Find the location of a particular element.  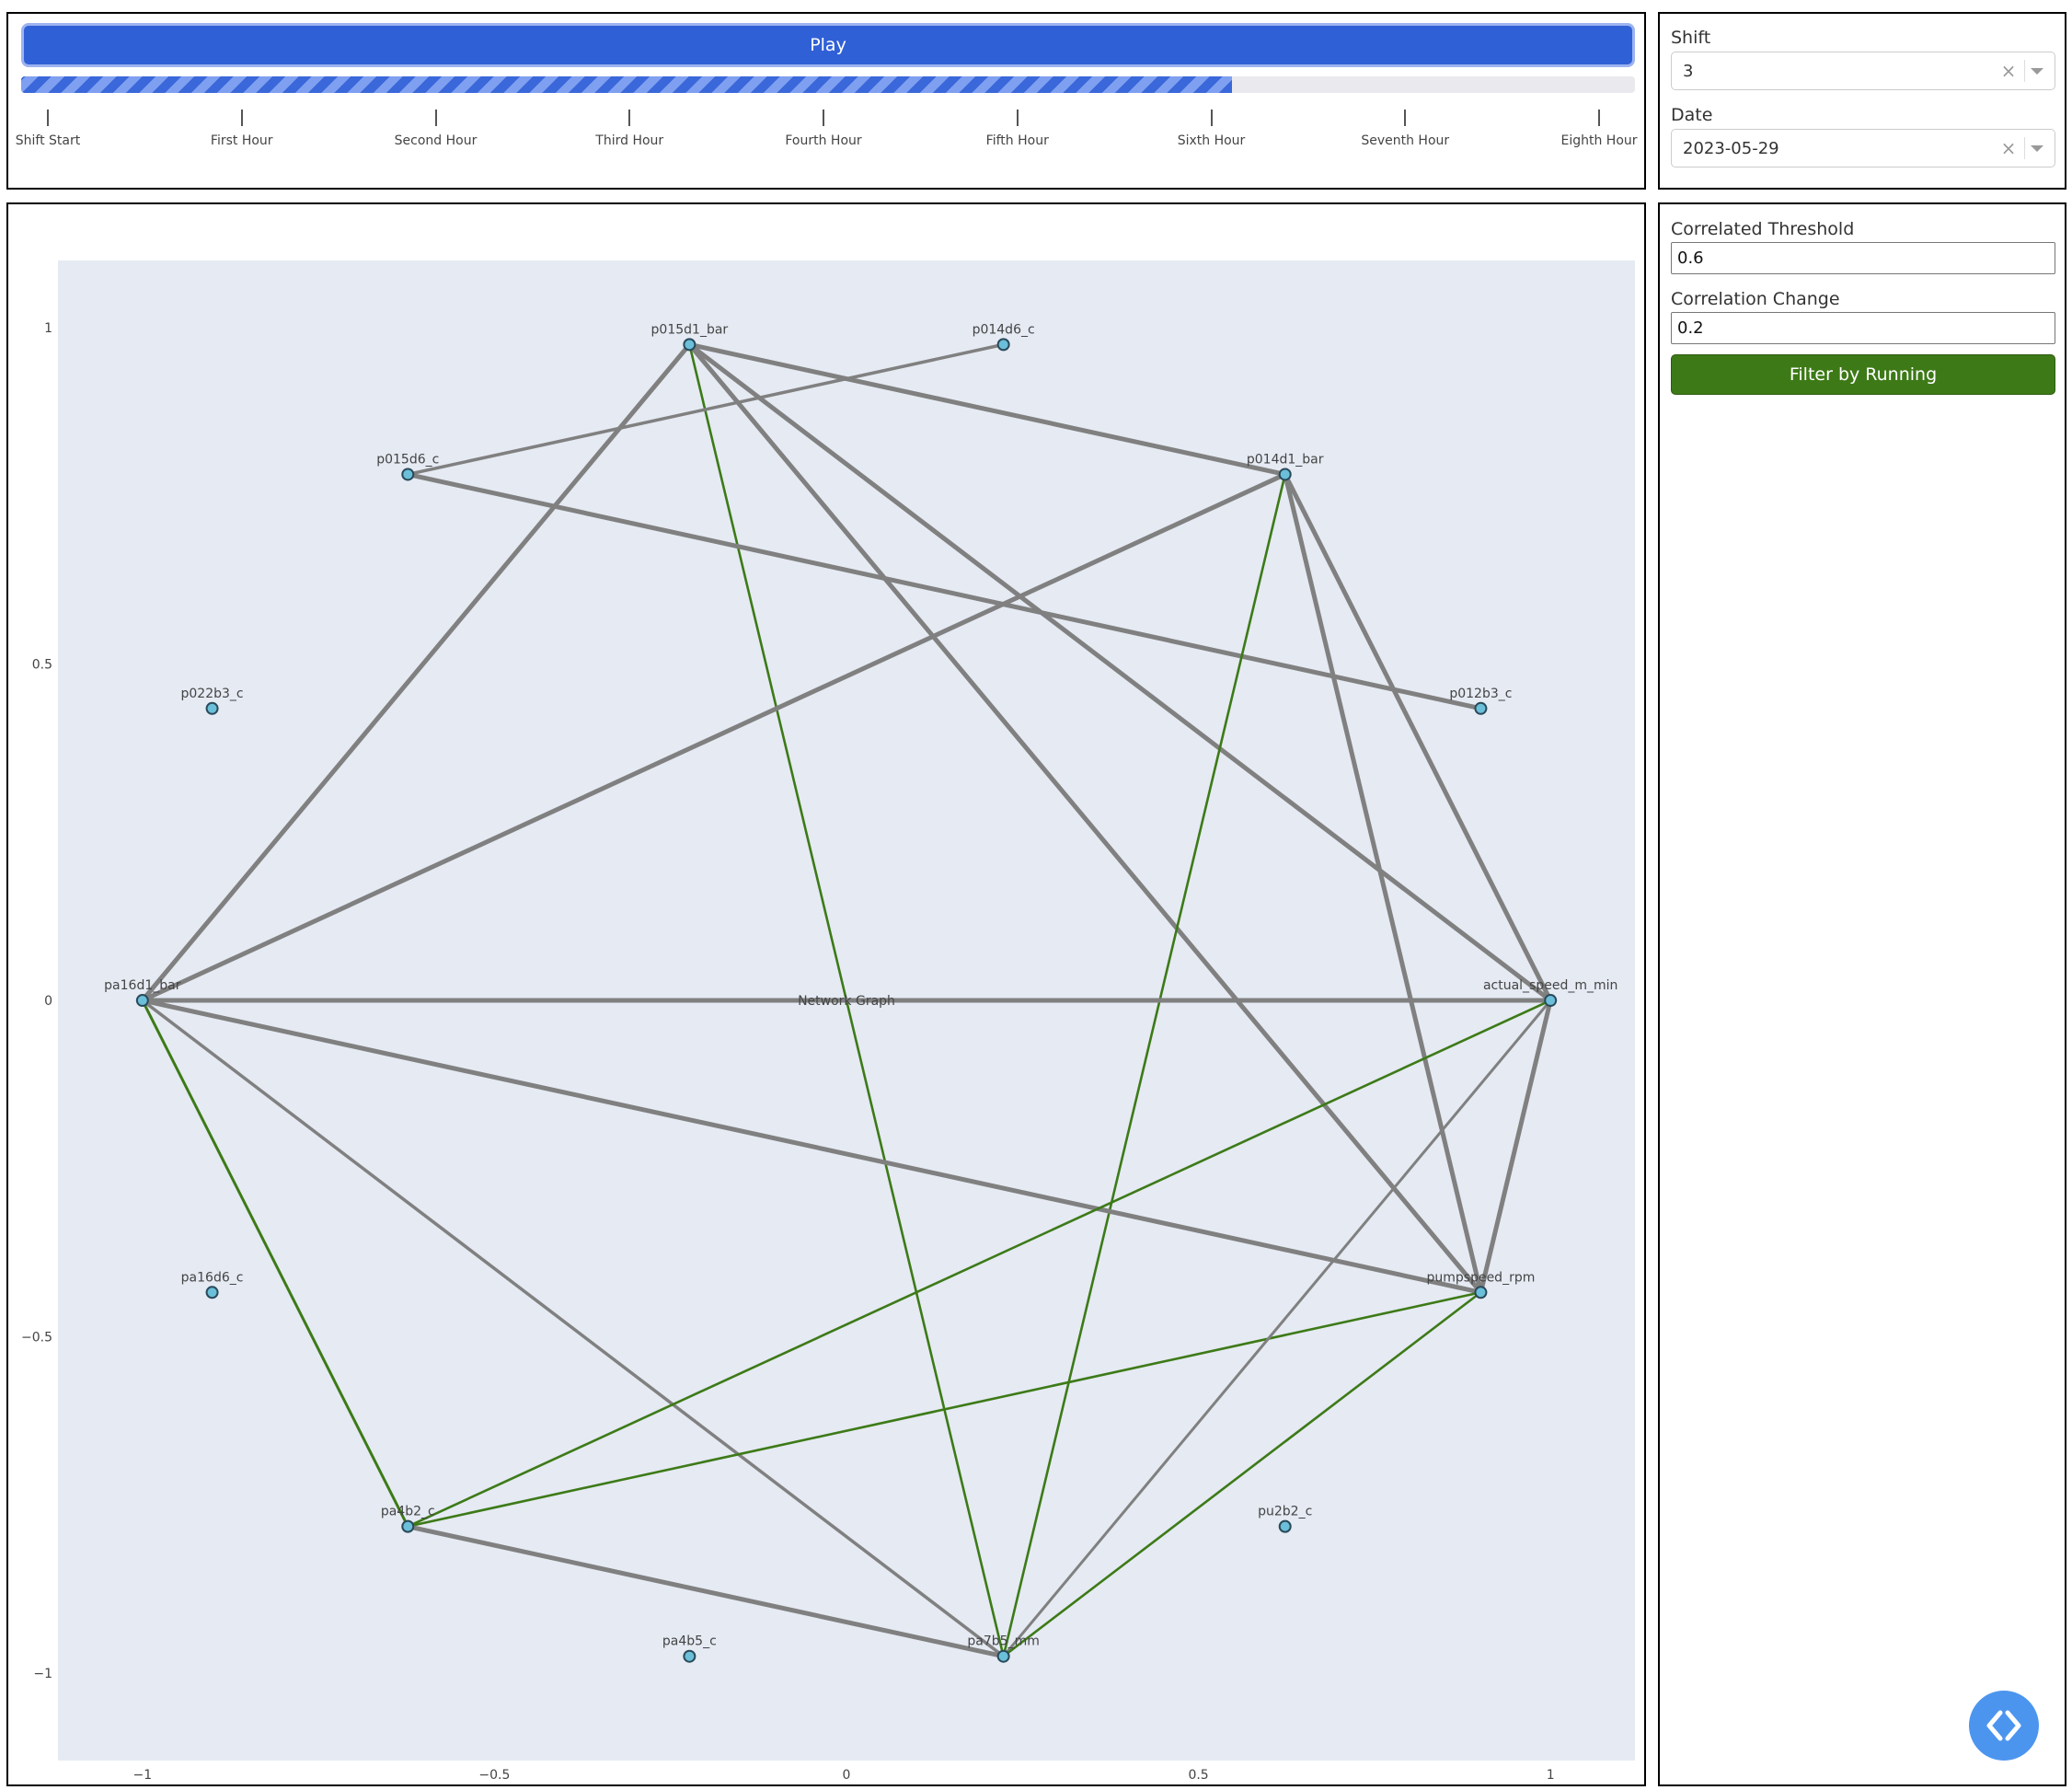

play-button: Play is located at coordinates (828, 45).